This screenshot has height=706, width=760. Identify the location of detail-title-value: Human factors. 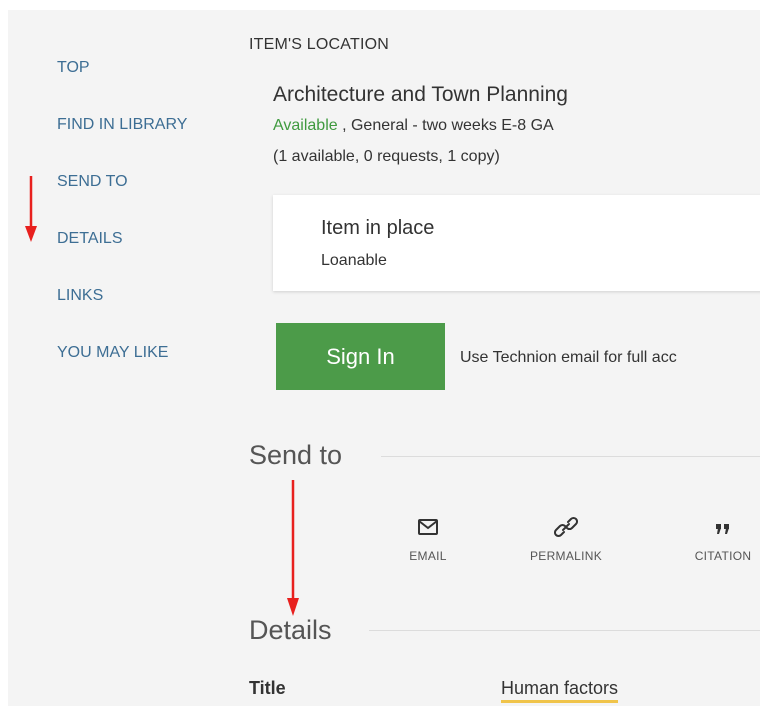
(560, 690).